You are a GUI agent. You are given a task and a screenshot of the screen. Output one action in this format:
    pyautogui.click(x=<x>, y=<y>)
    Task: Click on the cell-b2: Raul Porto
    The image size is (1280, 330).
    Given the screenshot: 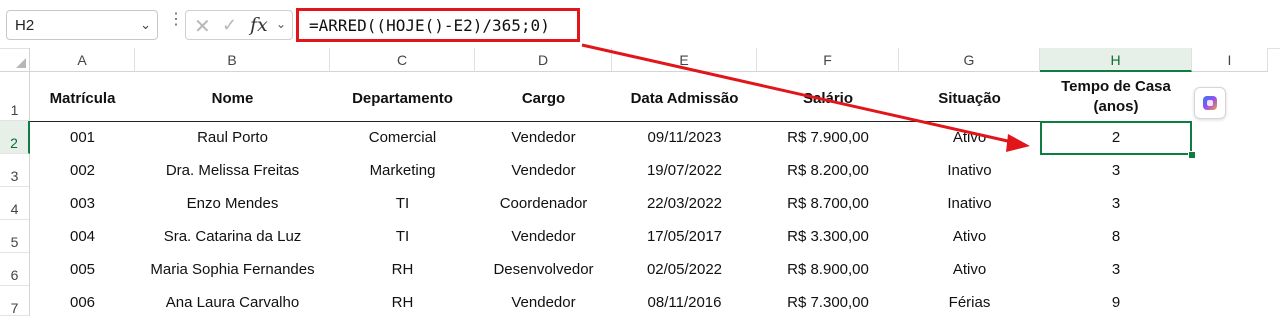 What is the action you would take?
    pyautogui.click(x=232, y=137)
    